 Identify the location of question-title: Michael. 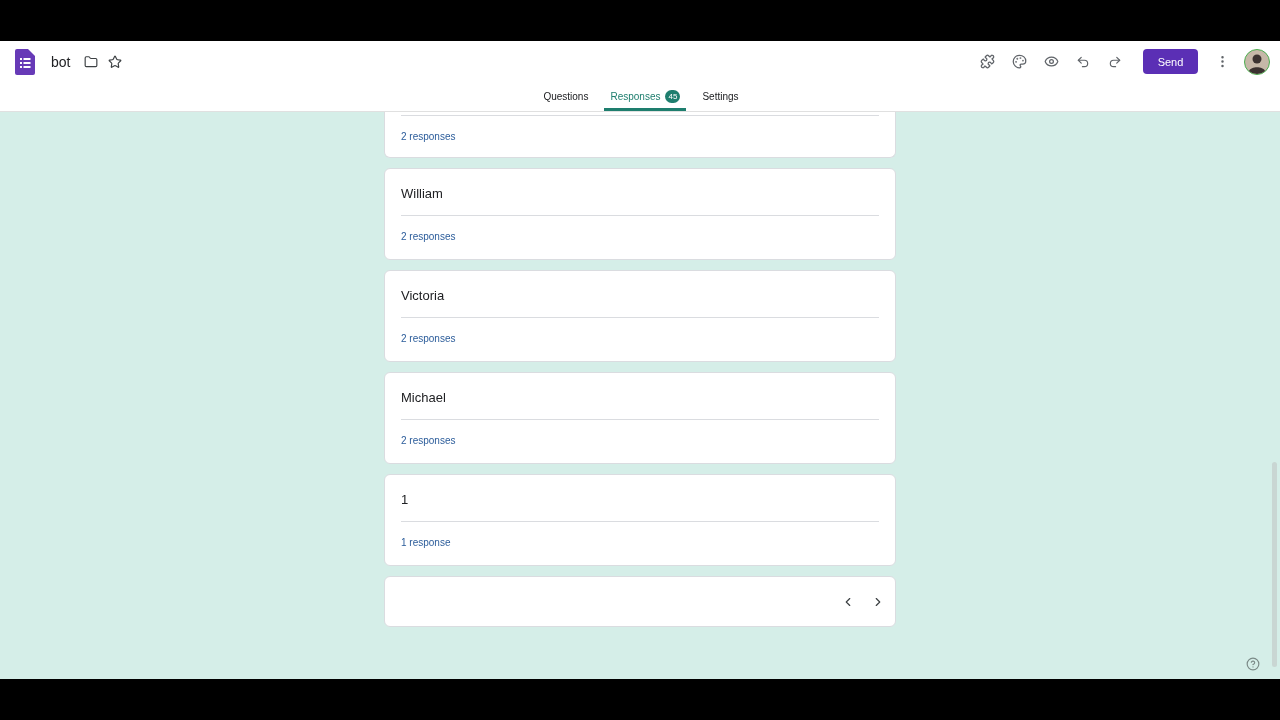
(424, 398).